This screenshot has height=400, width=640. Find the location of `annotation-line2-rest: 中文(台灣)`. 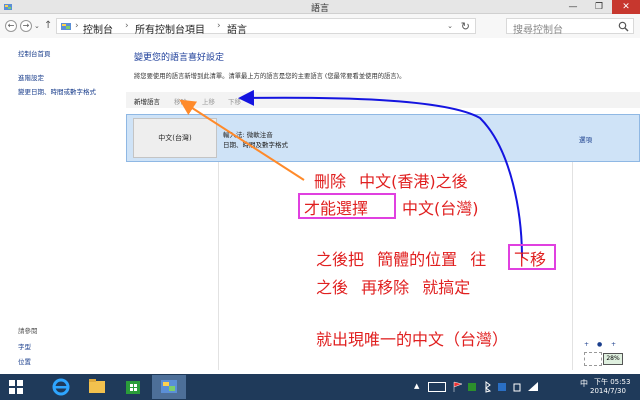

annotation-line2-rest: 中文(台灣) is located at coordinates (440, 208).